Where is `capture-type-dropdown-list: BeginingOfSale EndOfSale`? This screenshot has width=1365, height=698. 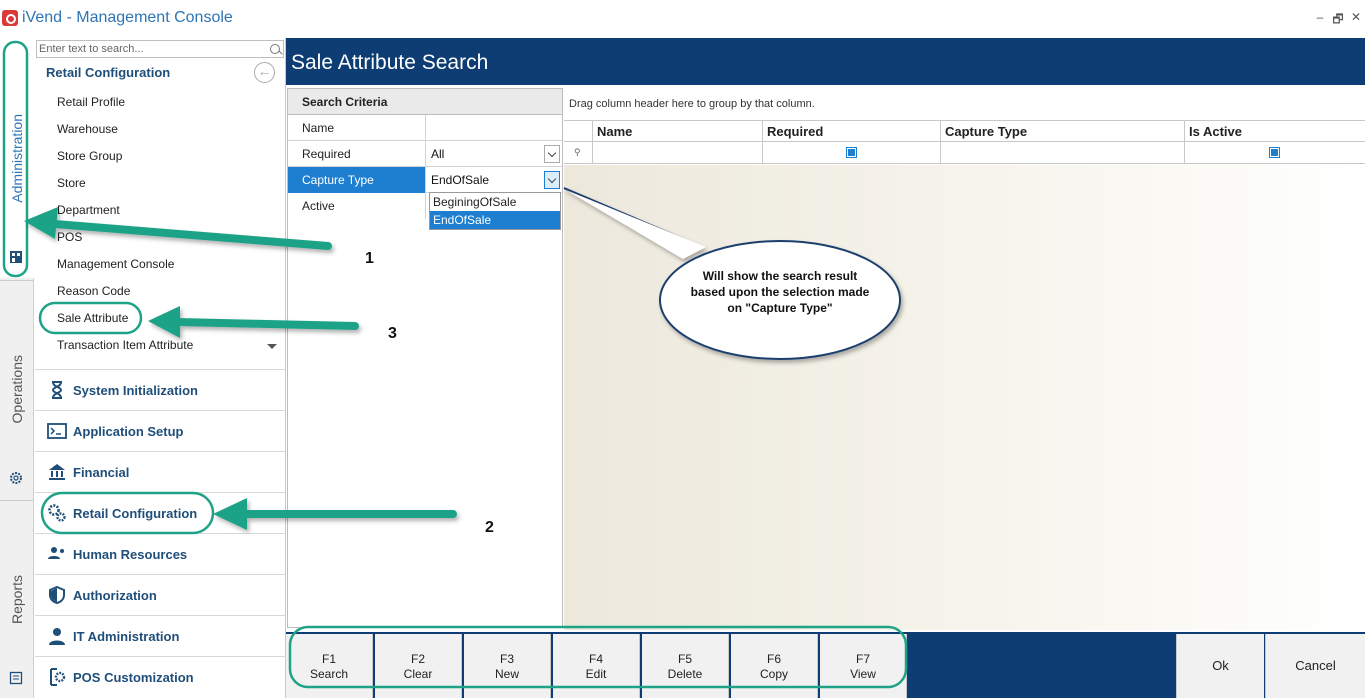
capture-type-dropdown-list: BeginingOfSale EndOfSale is located at coordinates (495, 211).